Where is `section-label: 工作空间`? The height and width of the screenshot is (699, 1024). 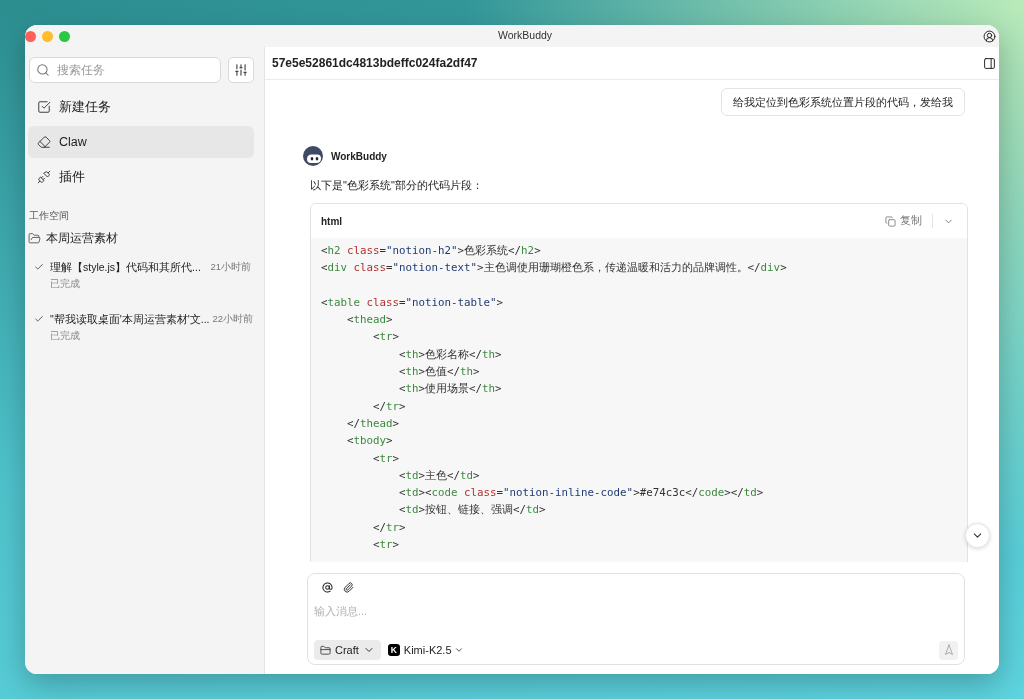
section-label: 工作空间 is located at coordinates (49, 216).